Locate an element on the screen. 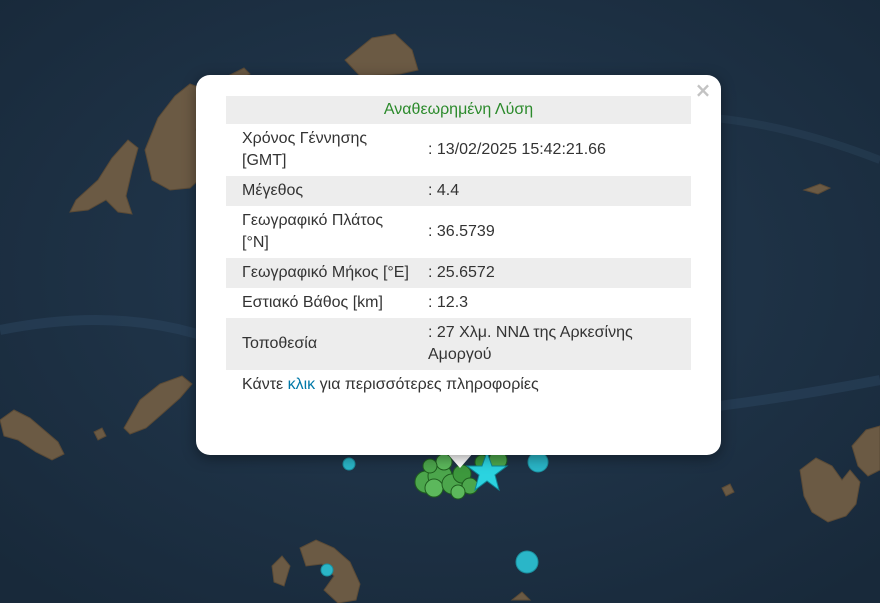 The width and height of the screenshot is (880, 603). table-row-longitude: Γεωγραφικό Μήκος [°E] : 25.6572 is located at coordinates (458, 273).